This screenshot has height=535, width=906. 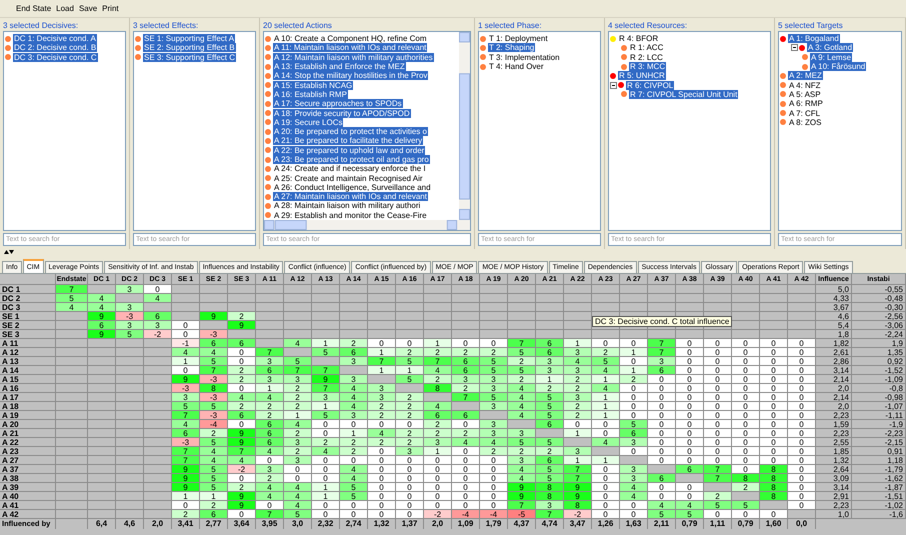 I want to click on table-cell: -0,55, so click(x=879, y=289).